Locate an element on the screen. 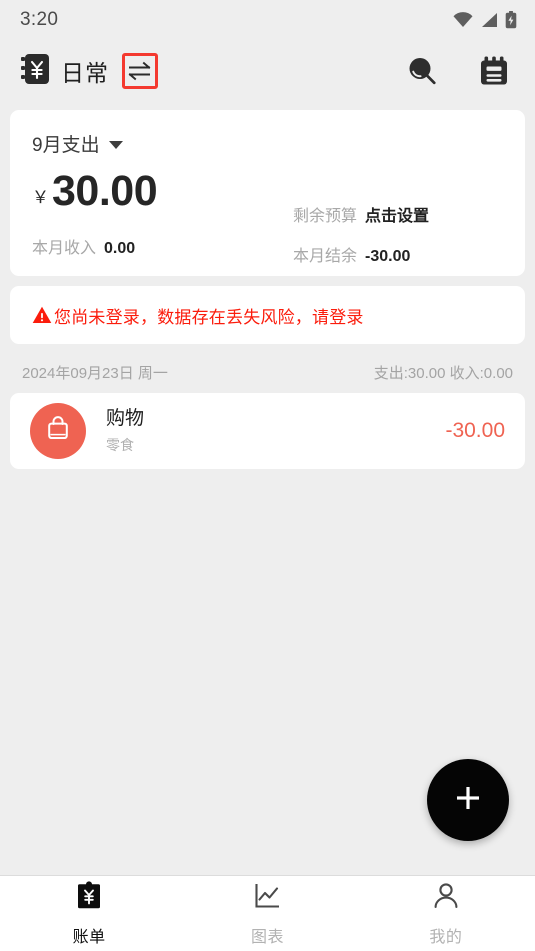 This screenshot has height=951, width=535. currency-symbol: ￥ is located at coordinates (40, 197).